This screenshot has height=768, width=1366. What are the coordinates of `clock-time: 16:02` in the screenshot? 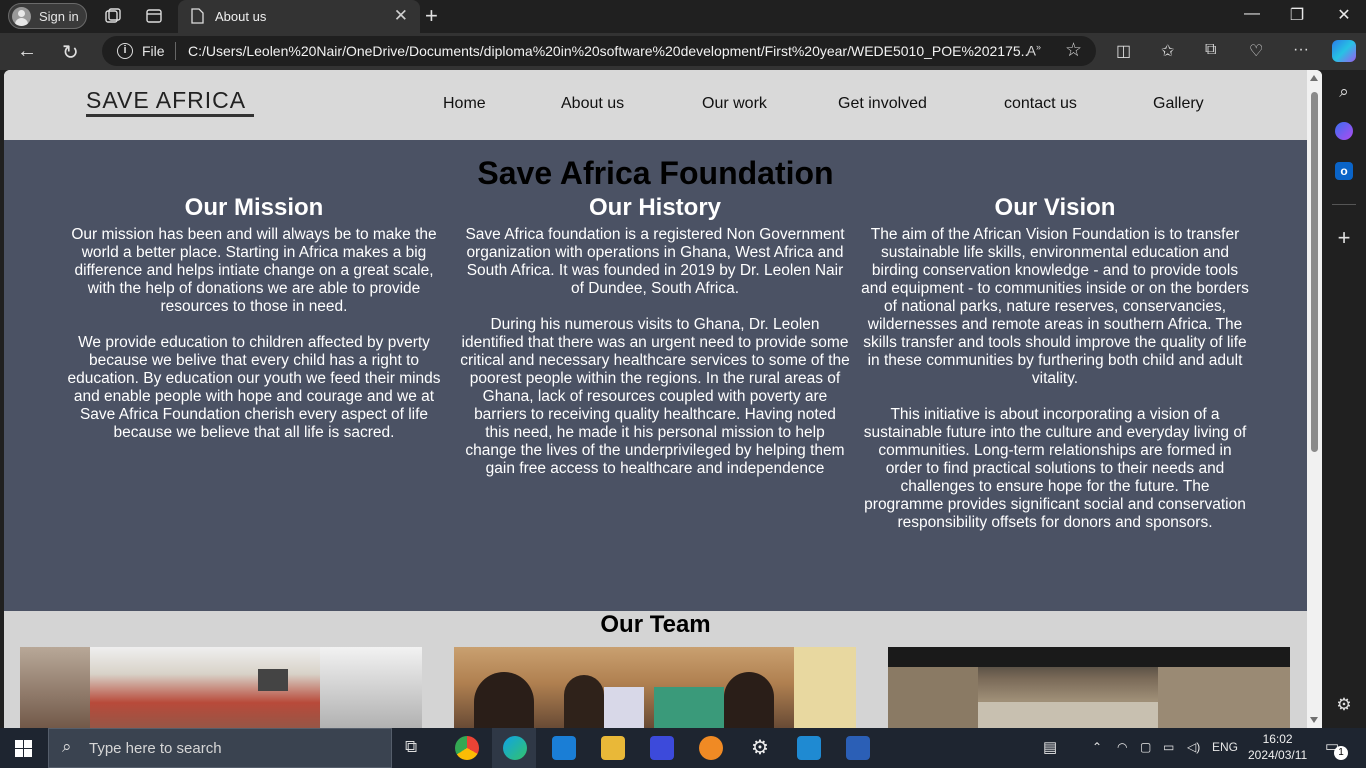 It's located at (1277, 739).